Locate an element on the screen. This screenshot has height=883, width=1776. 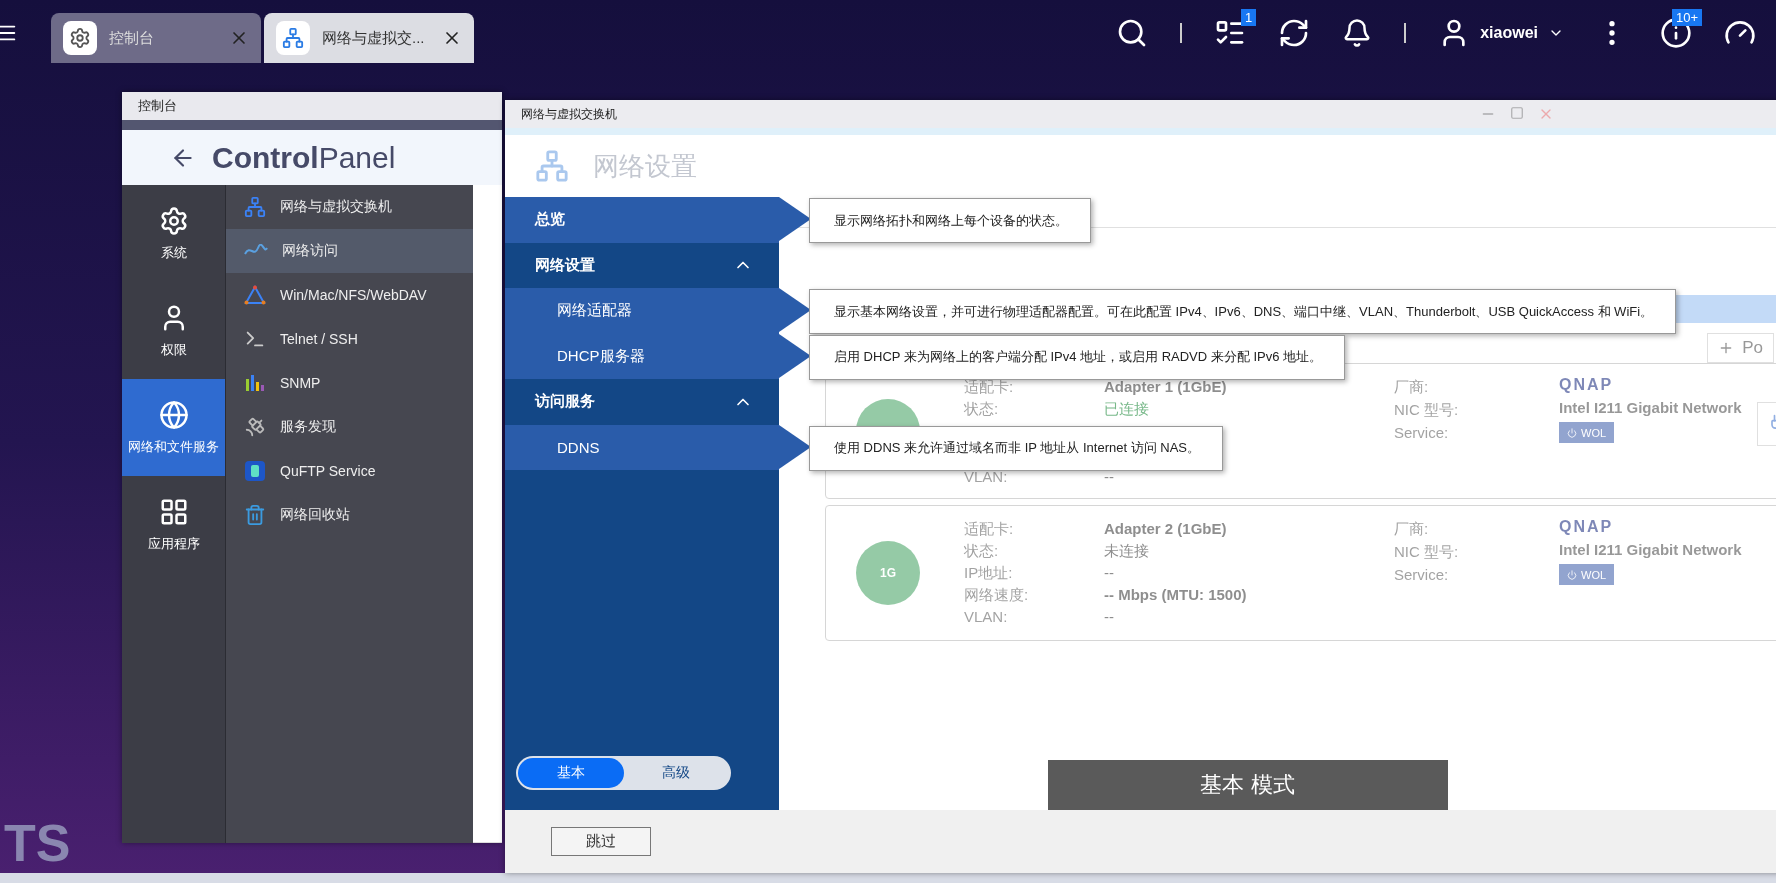
user-name: xiaowei is located at coordinates (1509, 33).